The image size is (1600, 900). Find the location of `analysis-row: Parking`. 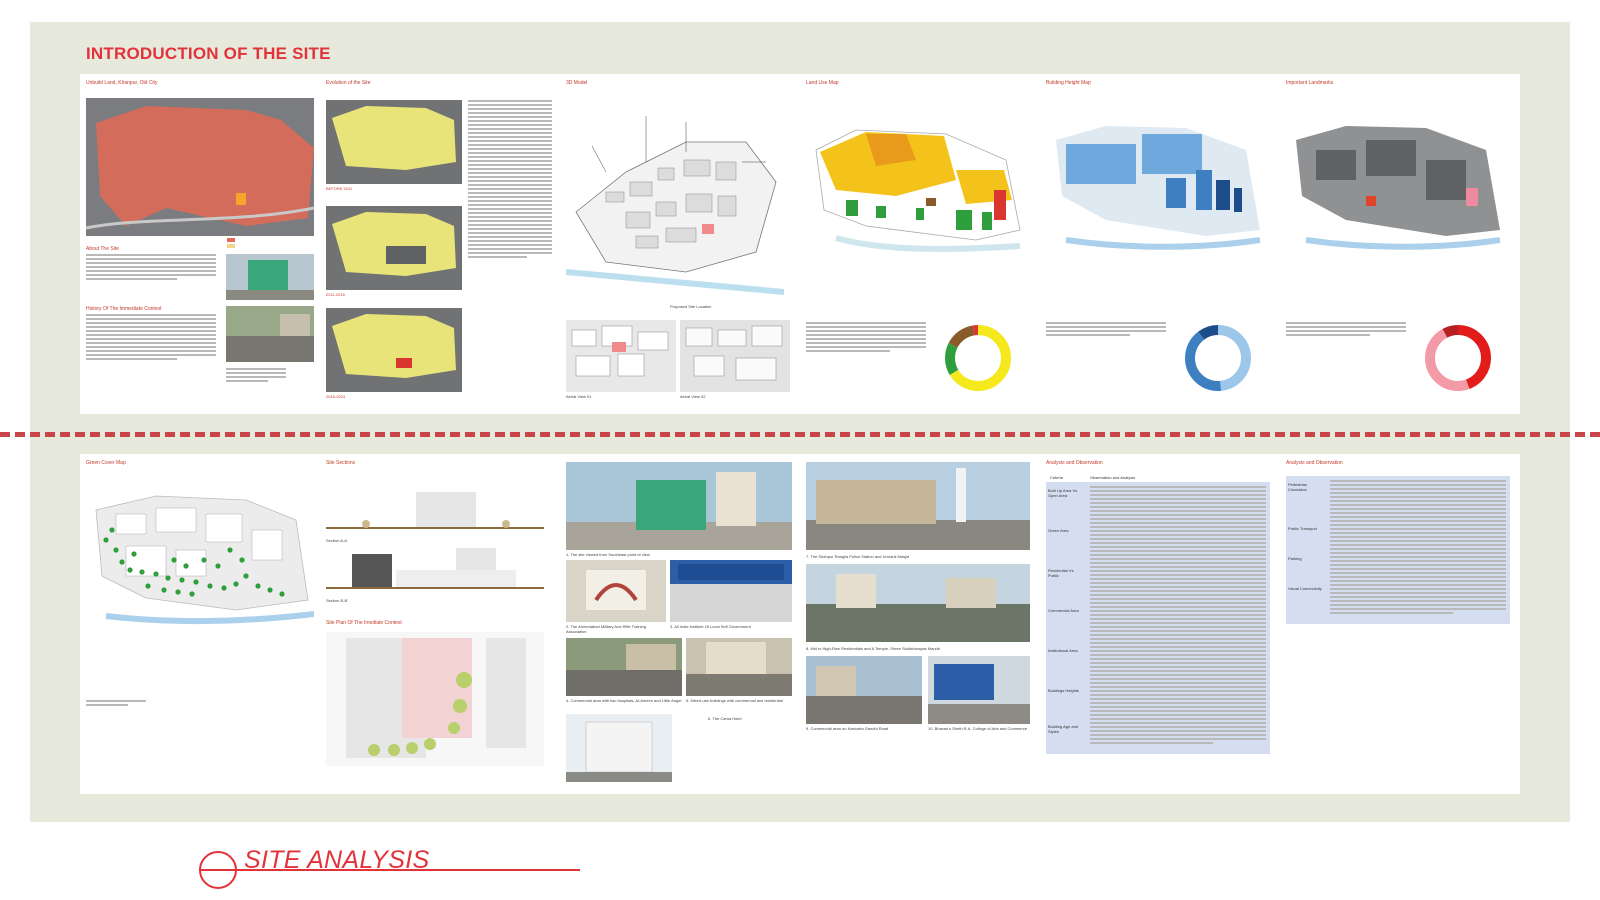

analysis-row: Parking is located at coordinates (1295, 558).